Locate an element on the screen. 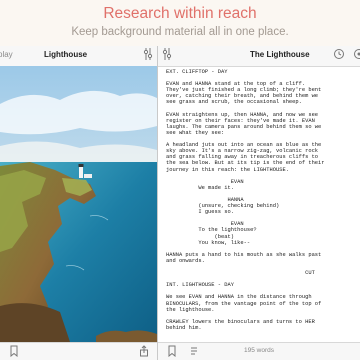 This screenshot has width=360, height=360. script-line: behind him. is located at coordinates (263, 328).